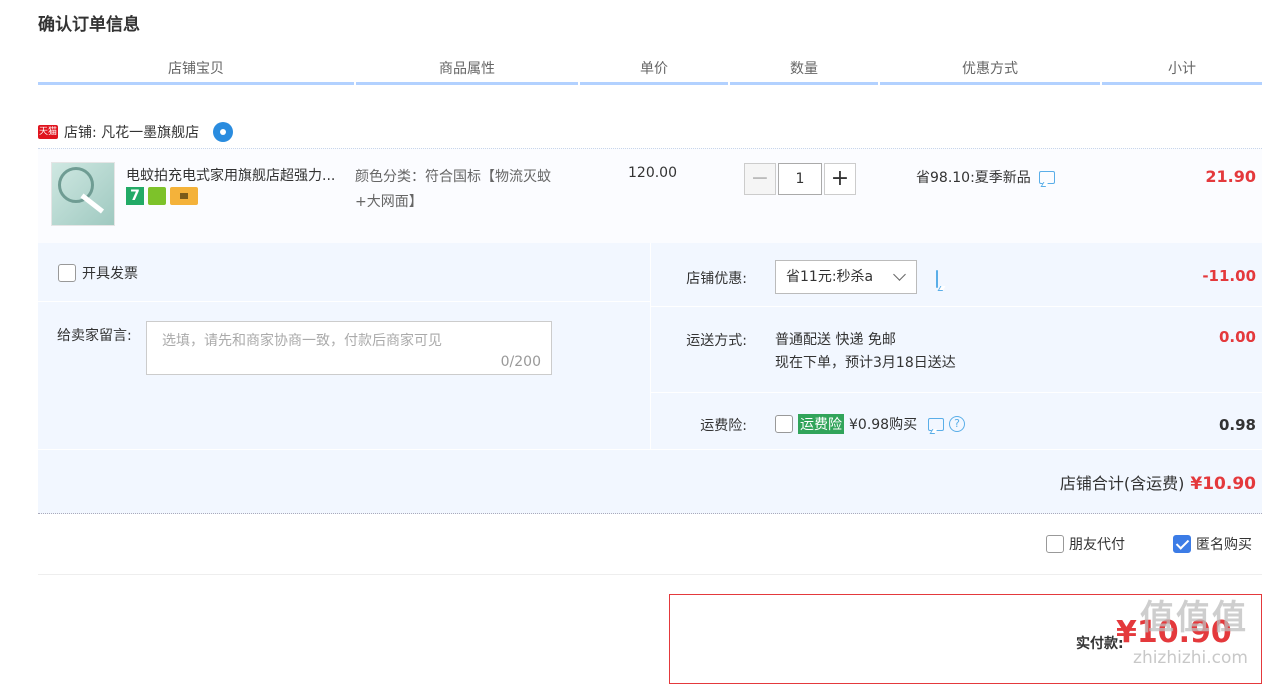 This screenshot has height=684, width=1262. What do you see at coordinates (716, 341) in the screenshot?
I see `shipping-label: 运送方式:` at bounding box center [716, 341].